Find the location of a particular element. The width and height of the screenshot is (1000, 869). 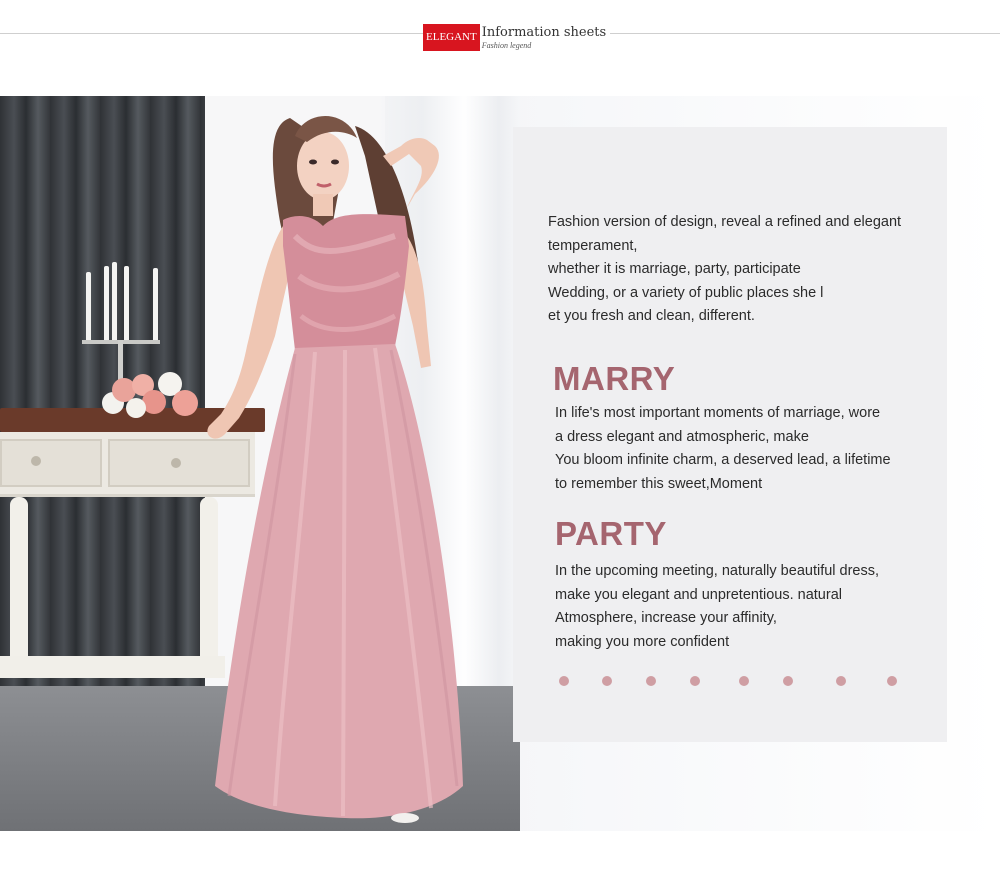

intro-line: et you fresh and clean, different. is located at coordinates (651, 316).